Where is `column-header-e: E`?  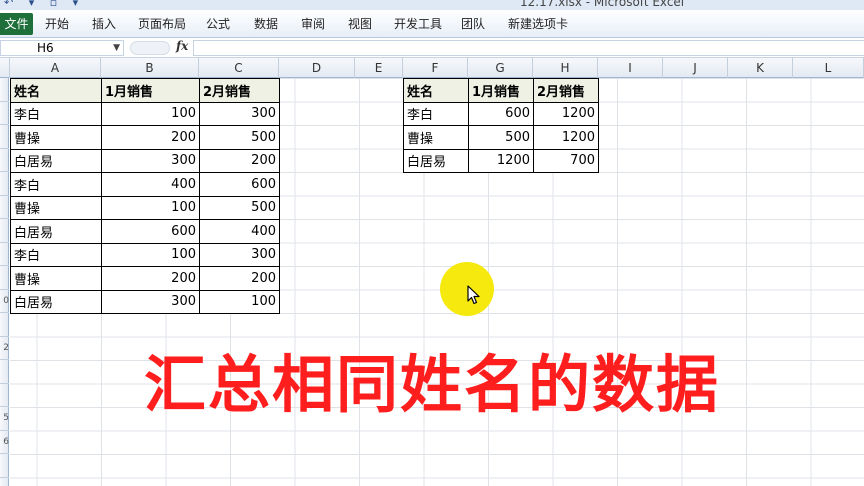
column-header-e: E is located at coordinates (379, 68).